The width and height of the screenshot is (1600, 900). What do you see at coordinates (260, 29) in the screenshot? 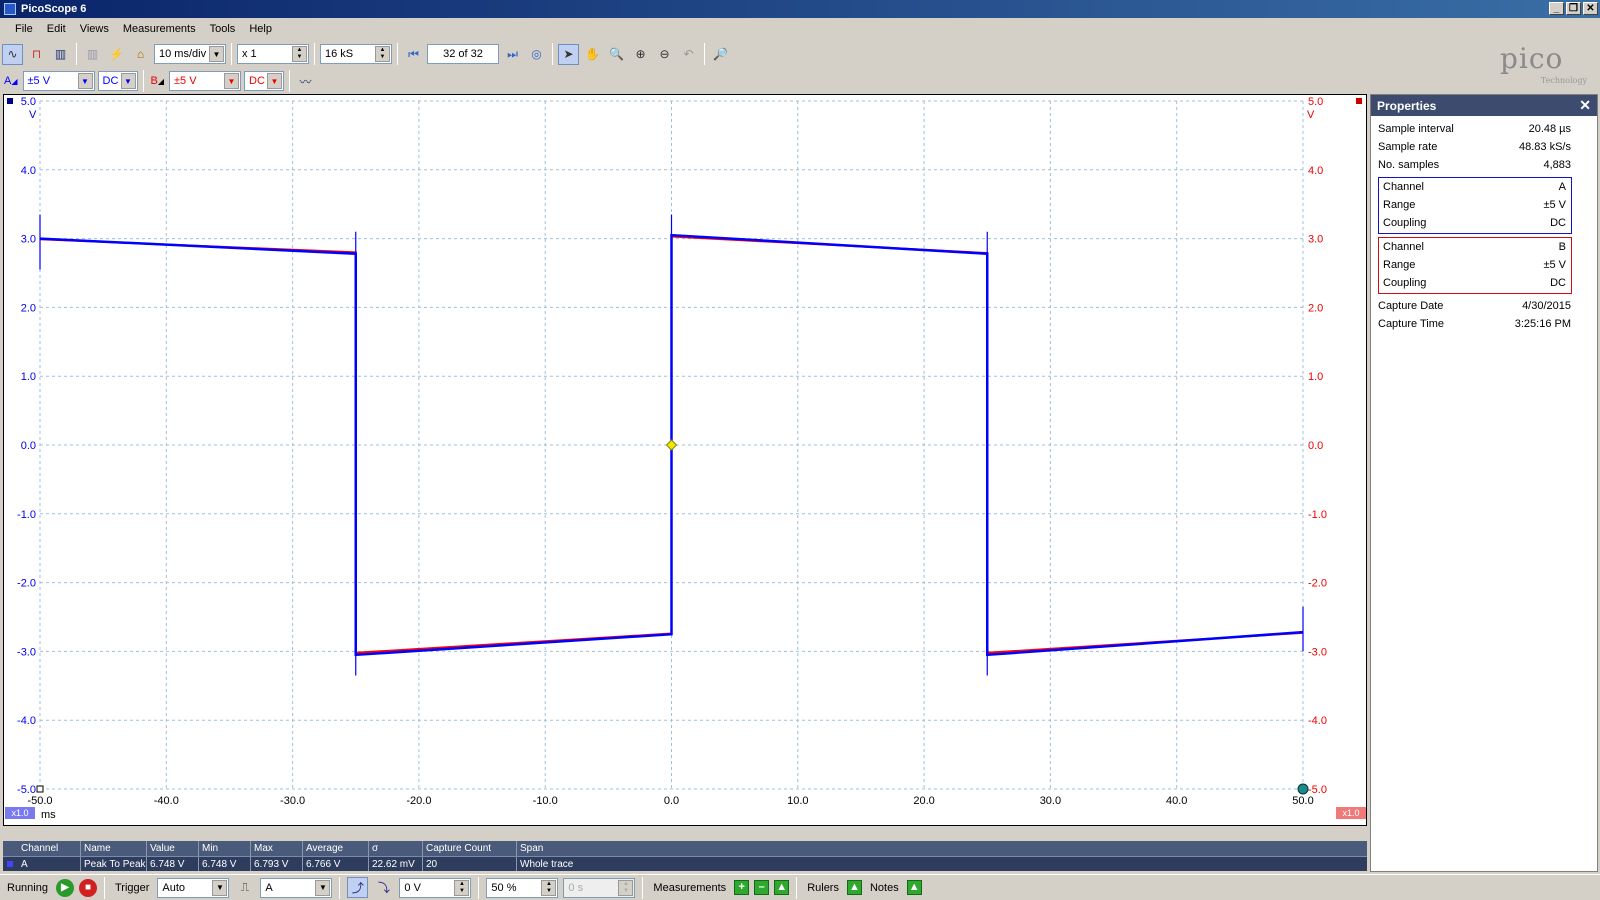
I see `menu-help: Help` at bounding box center [260, 29].